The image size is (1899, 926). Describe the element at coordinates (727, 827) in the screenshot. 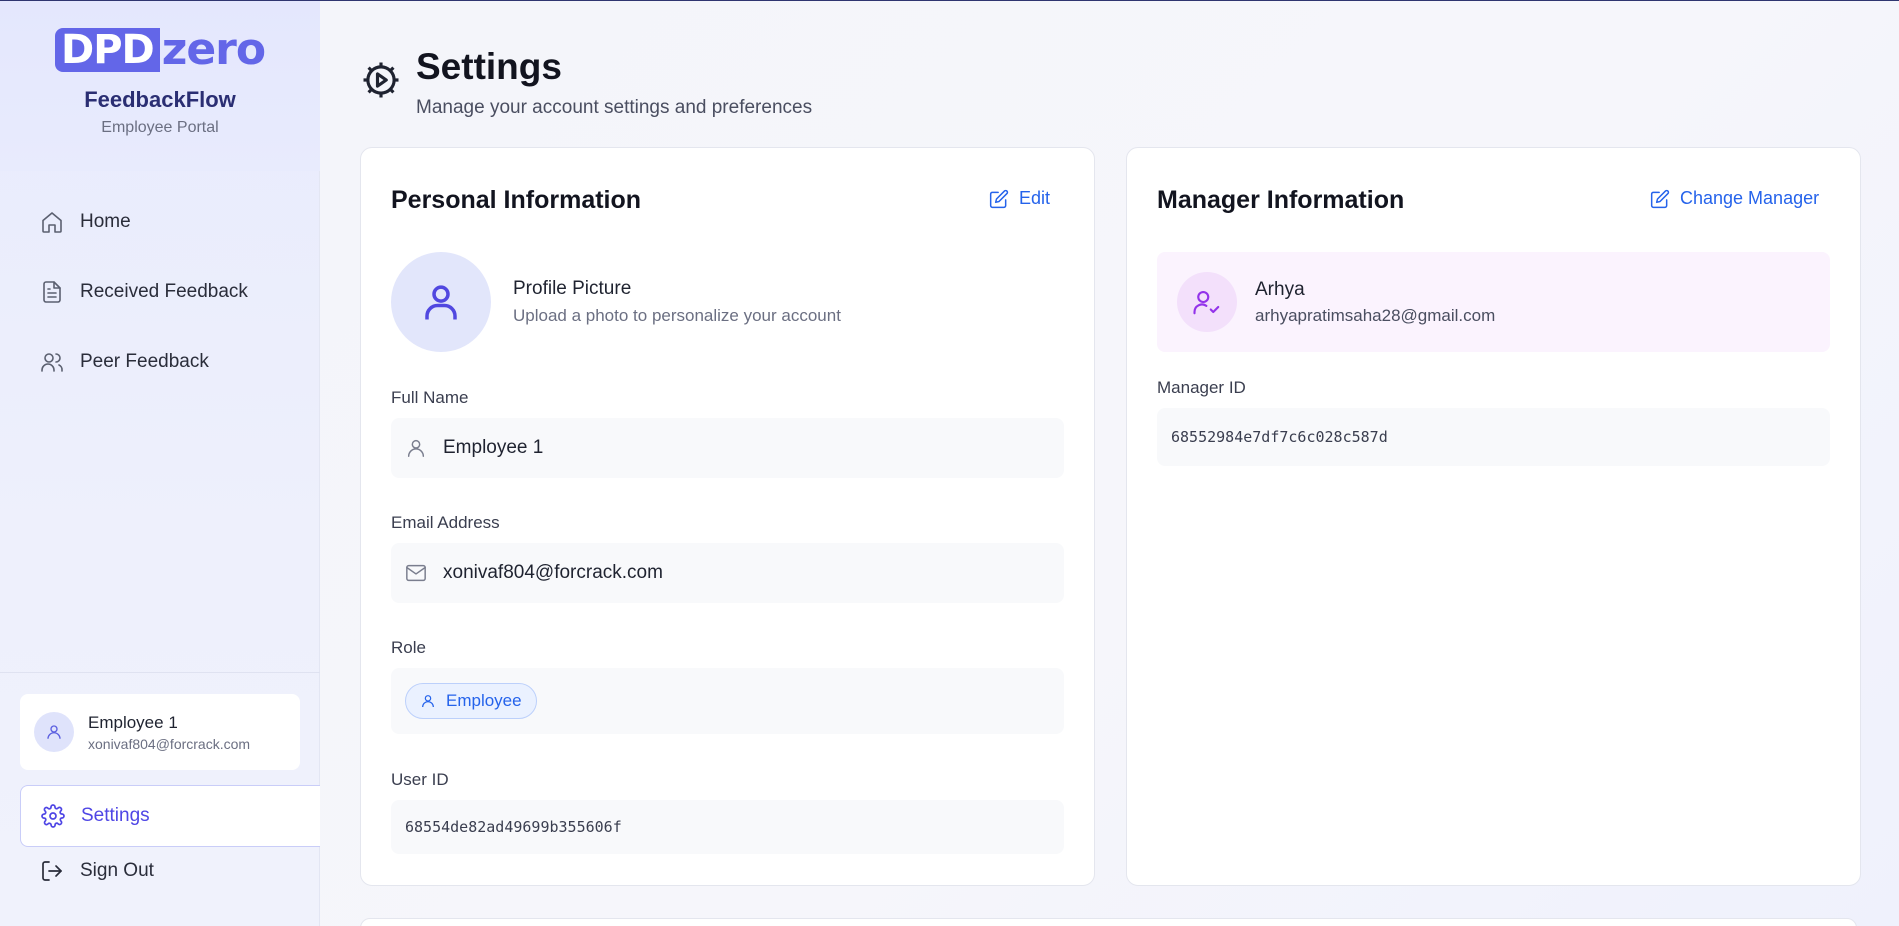

I see `user-id-field: 68554de82ad49699b355606f` at that location.